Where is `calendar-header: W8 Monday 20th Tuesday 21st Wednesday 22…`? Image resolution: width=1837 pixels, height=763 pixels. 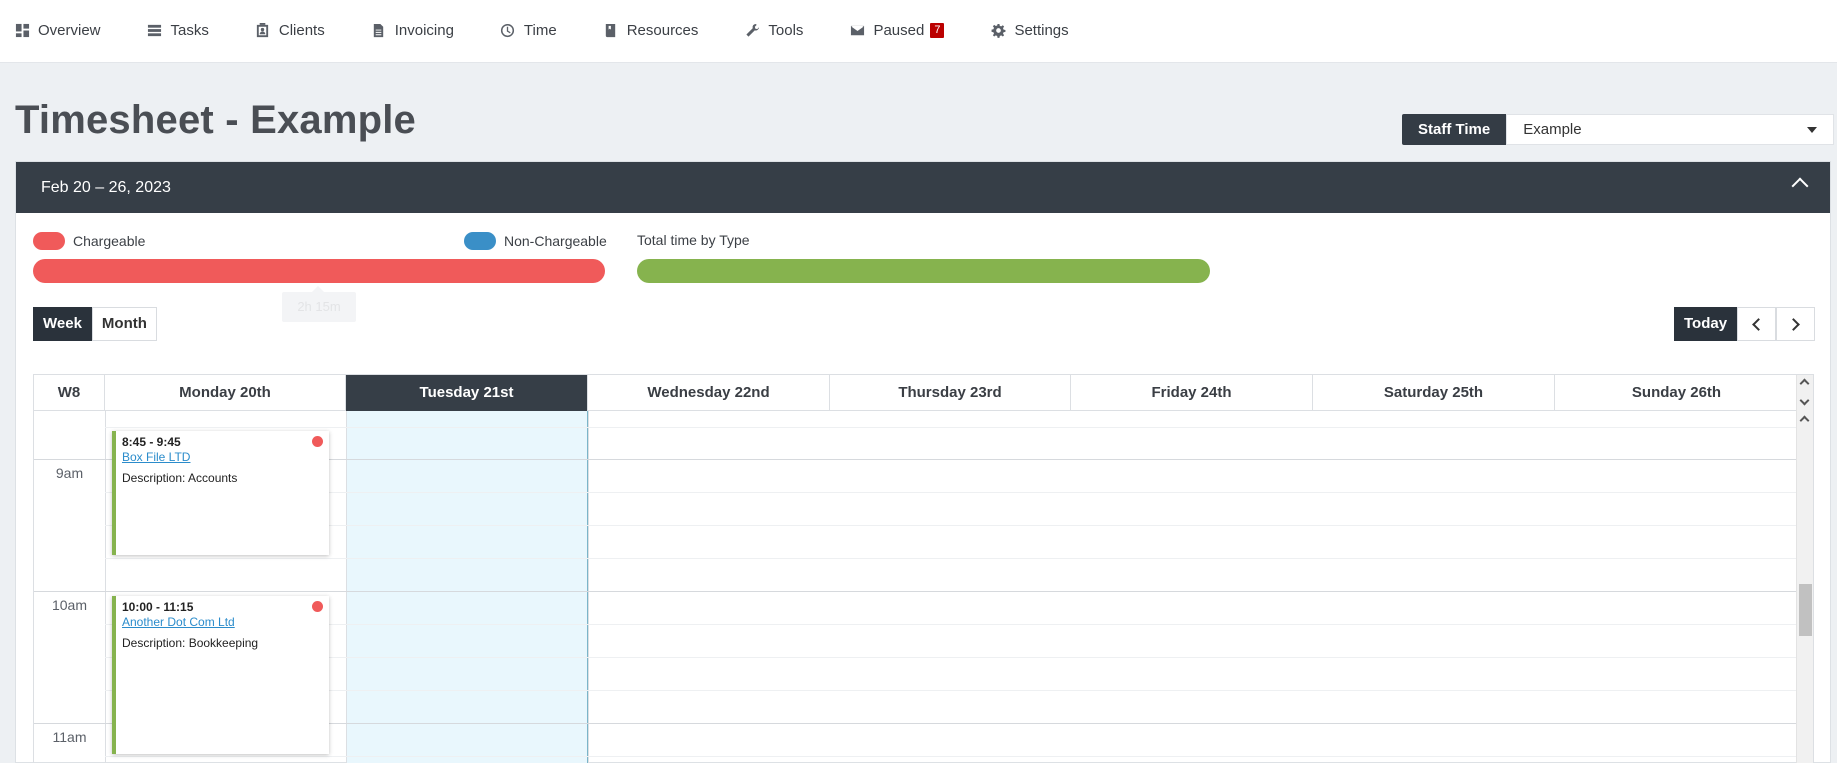
calendar-header: W8 Monday 20th Tuesday 21st Wednesday 22… is located at coordinates (923, 393).